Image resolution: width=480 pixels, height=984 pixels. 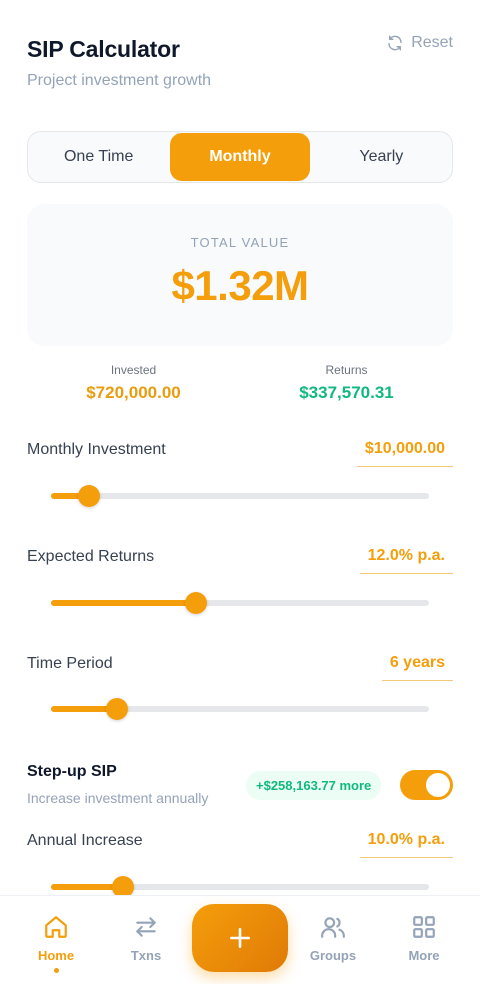 What do you see at coordinates (56, 970) in the screenshot?
I see `active-indicator` at bounding box center [56, 970].